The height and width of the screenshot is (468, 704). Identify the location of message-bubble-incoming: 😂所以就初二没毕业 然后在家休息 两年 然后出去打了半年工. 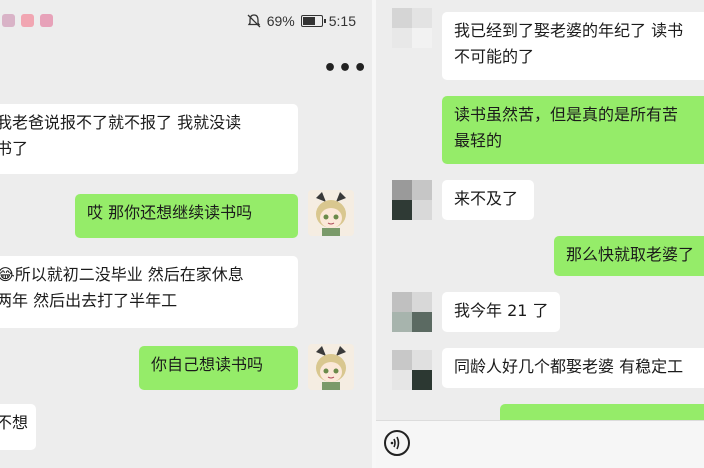
(149, 292).